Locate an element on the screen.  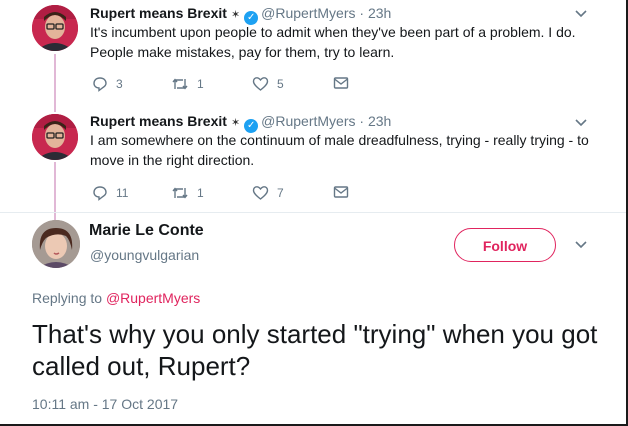
like-button: 7 is located at coordinates (268, 193).